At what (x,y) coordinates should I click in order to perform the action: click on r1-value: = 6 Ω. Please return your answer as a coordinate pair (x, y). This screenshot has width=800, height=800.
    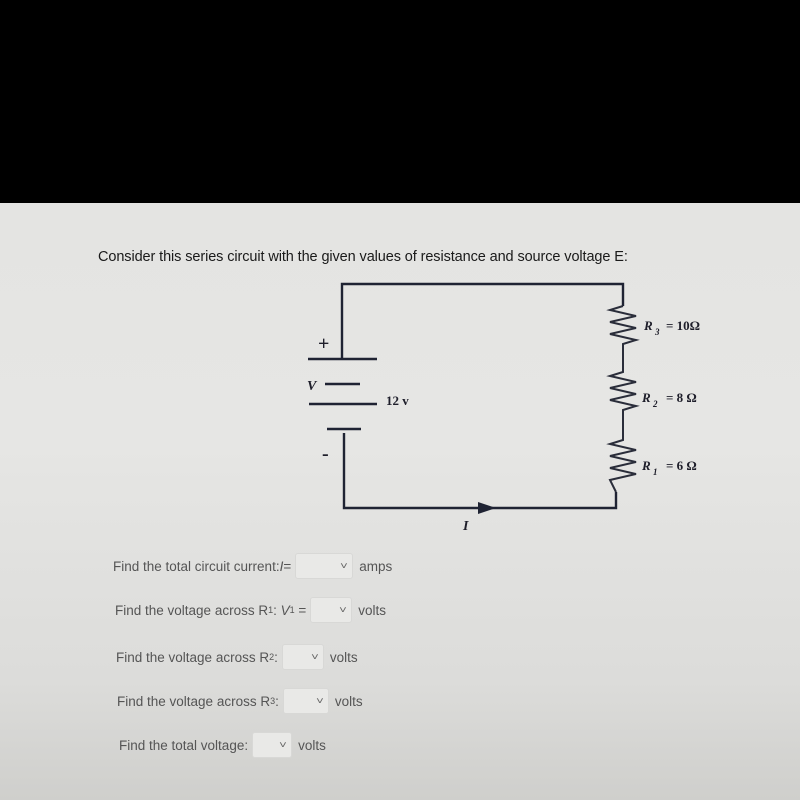
    Looking at the image, I should click on (681, 465).